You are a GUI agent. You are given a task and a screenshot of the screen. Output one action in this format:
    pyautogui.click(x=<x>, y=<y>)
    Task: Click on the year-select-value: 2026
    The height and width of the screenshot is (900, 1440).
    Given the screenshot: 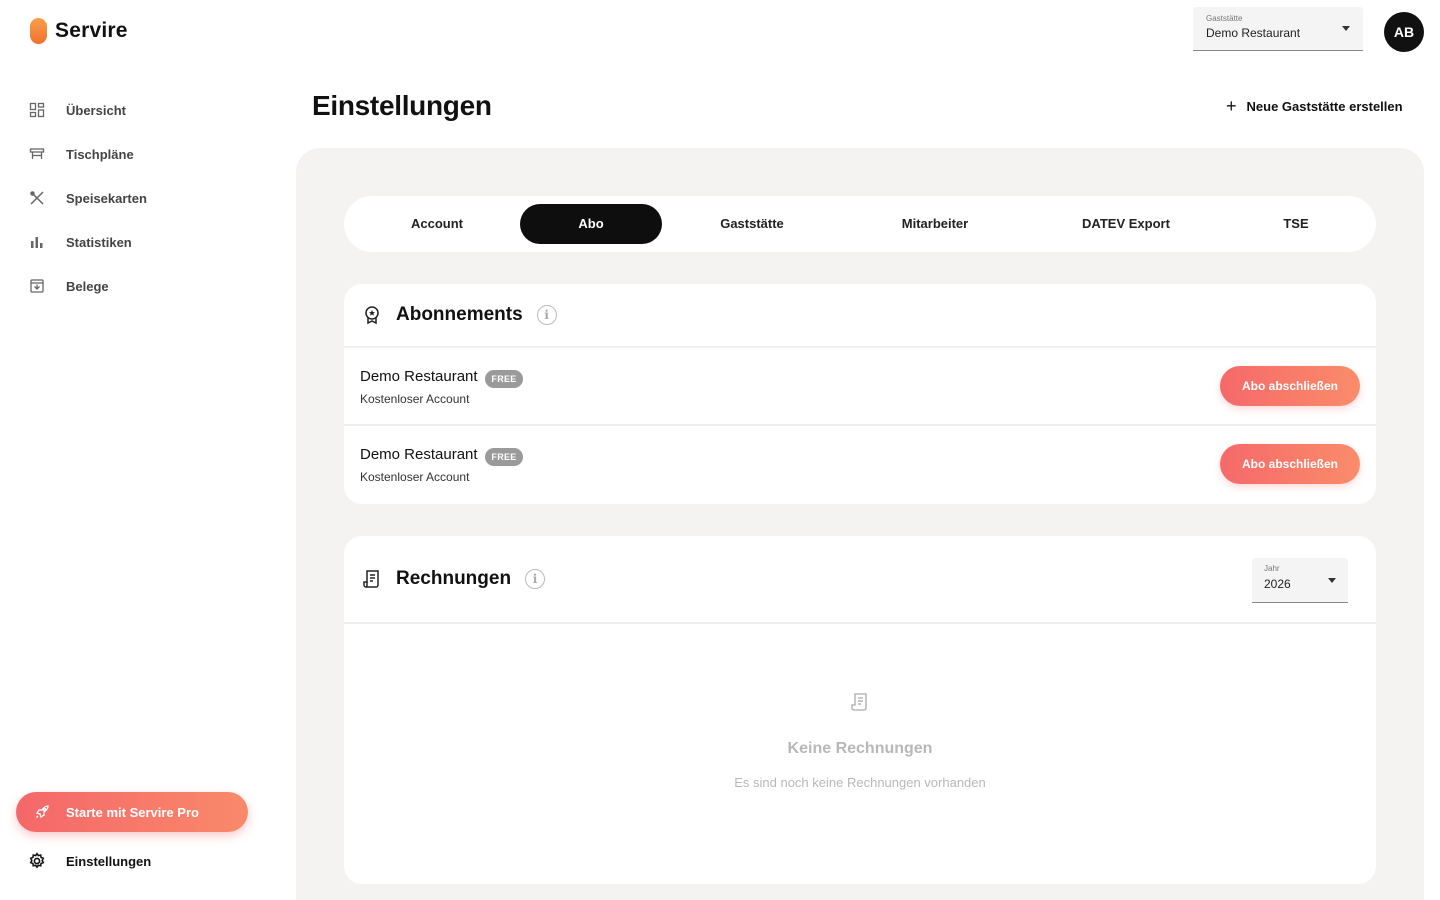 What is the action you would take?
    pyautogui.click(x=1277, y=584)
    